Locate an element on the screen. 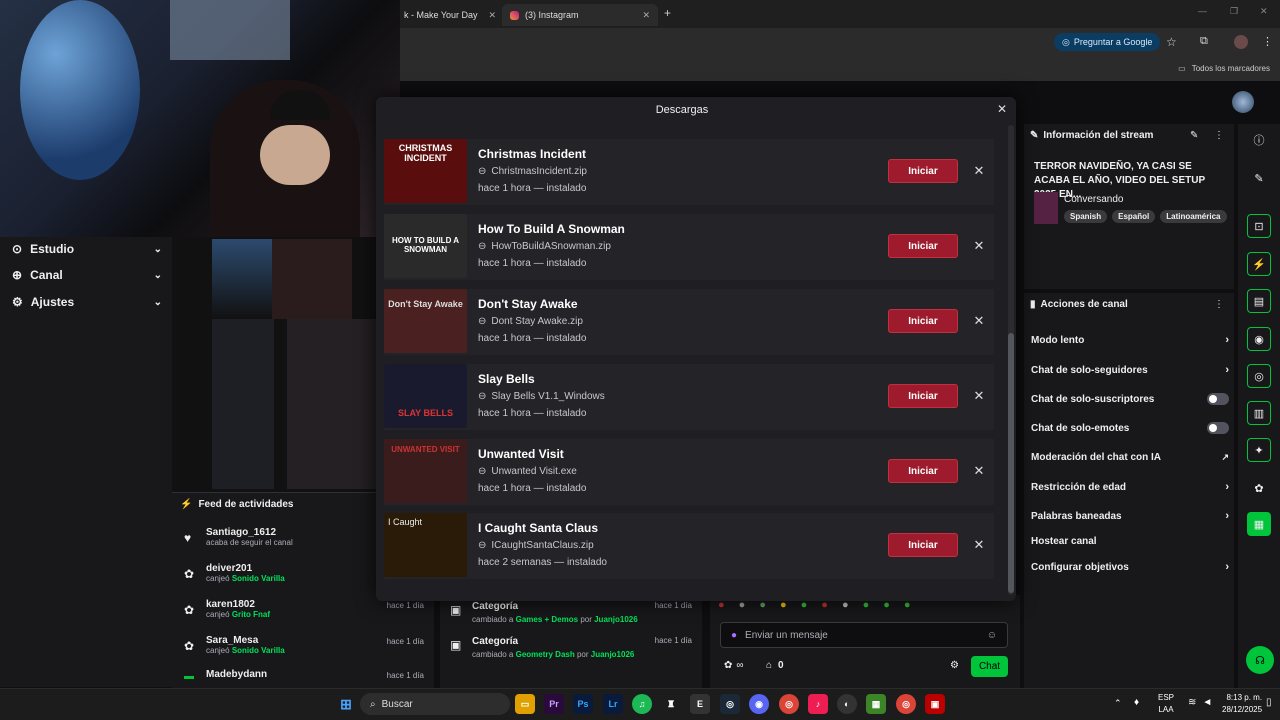  action-modo-lento: Modo lento › is located at coordinates (1130, 340).